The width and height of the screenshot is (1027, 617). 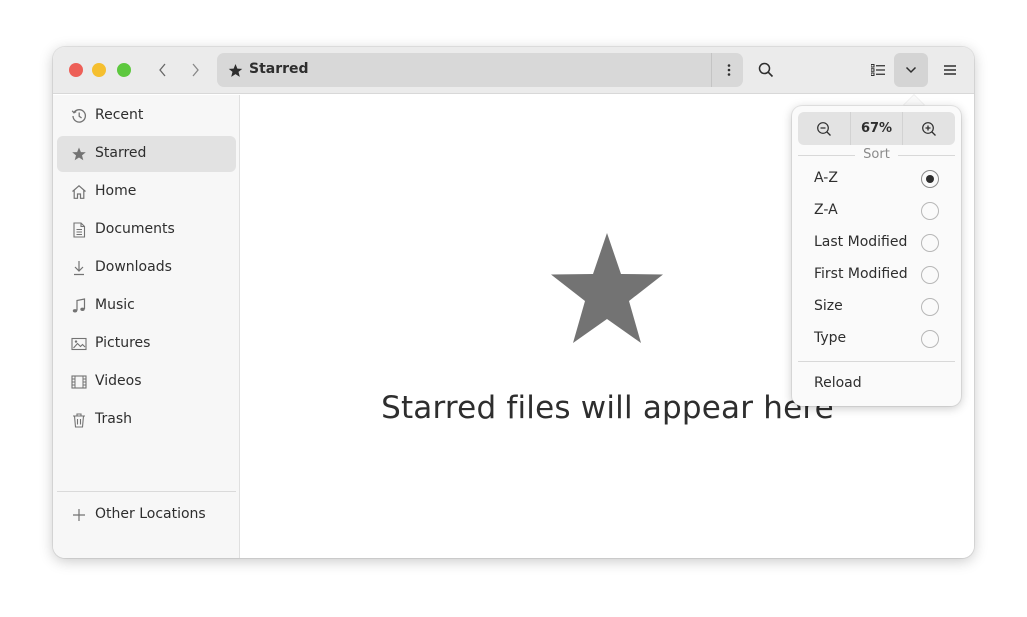 I want to click on main-menu-button, so click(x=950, y=70).